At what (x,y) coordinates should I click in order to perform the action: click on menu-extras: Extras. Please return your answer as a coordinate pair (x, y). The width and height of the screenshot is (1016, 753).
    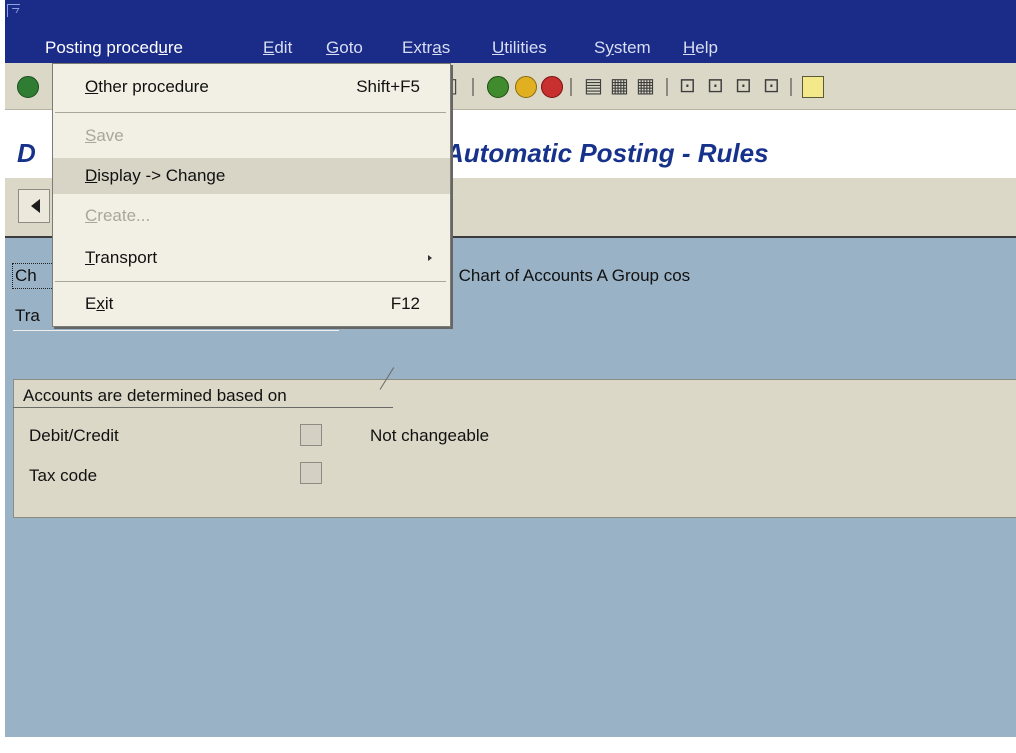
    Looking at the image, I should click on (426, 48).